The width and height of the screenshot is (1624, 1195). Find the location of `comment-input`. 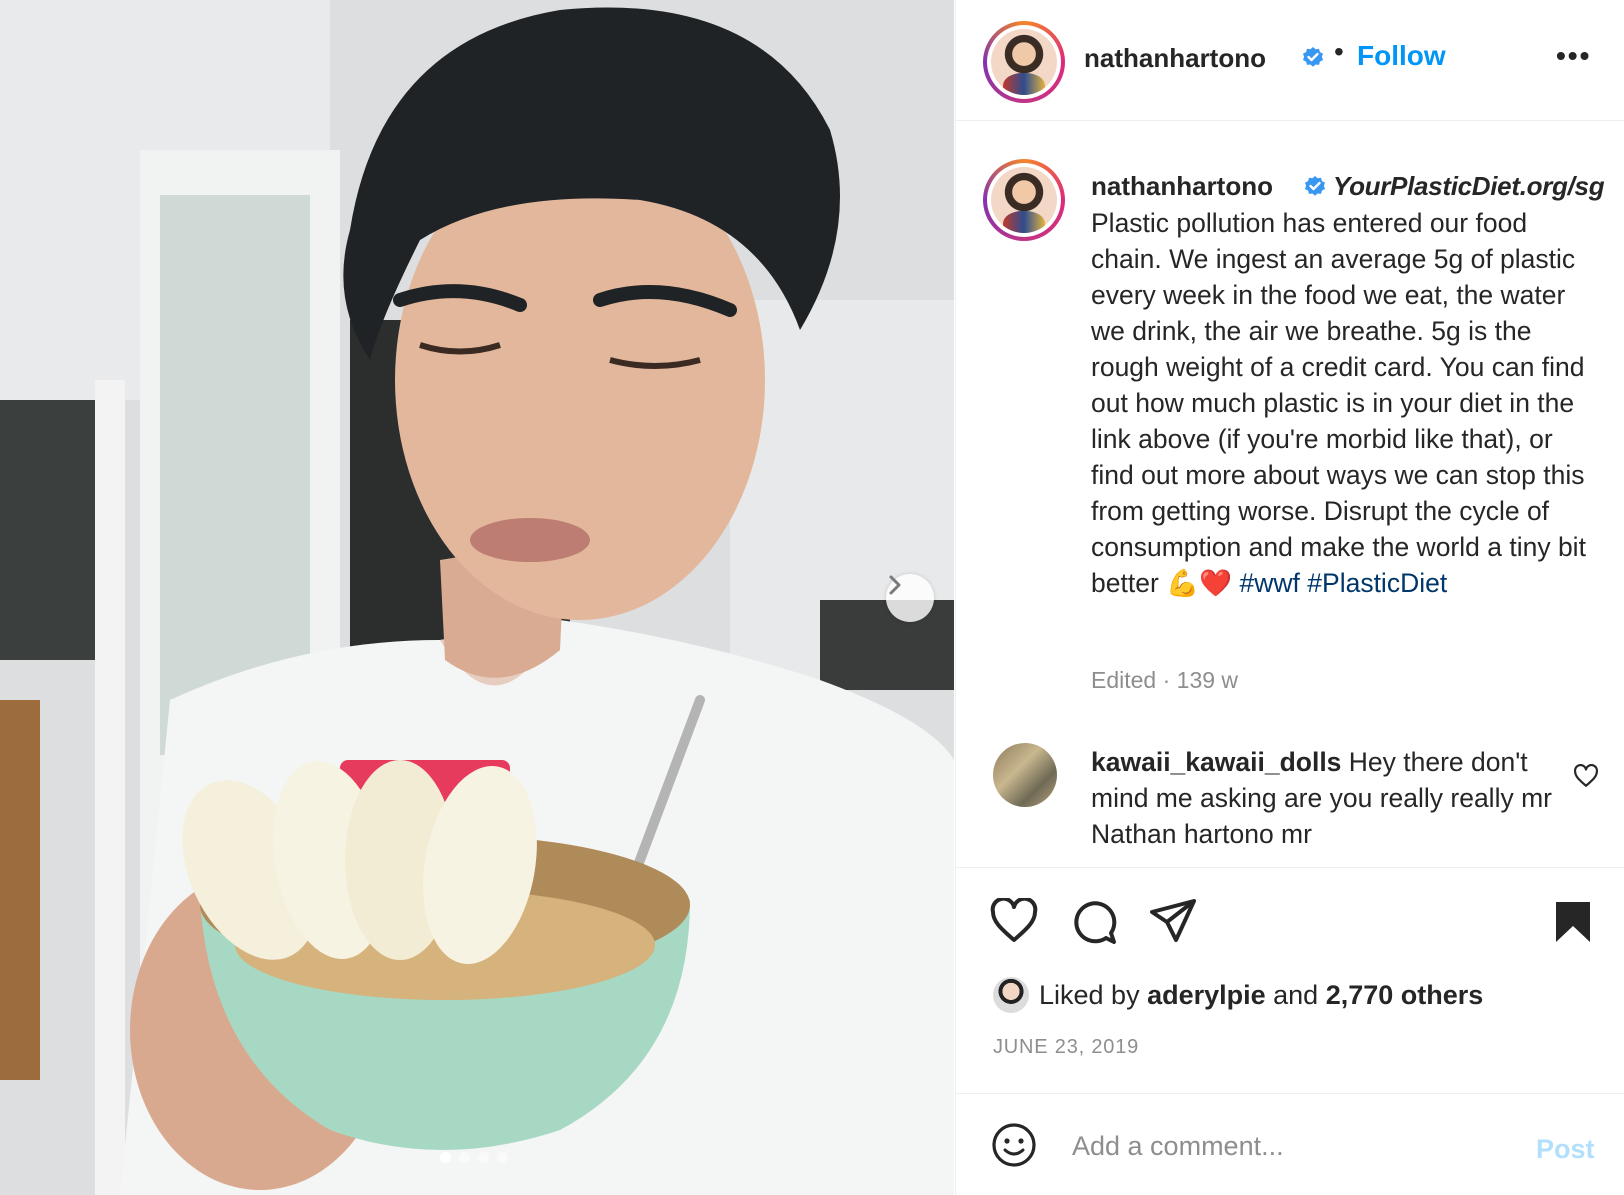

comment-input is located at coordinates (1292, 1146).